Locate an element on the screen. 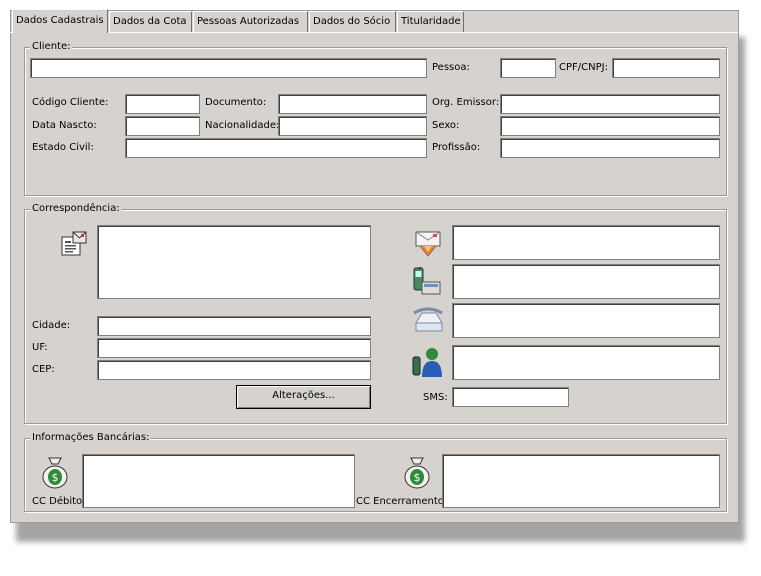  correspondencia-legend: Correspondência: is located at coordinates (76, 208).